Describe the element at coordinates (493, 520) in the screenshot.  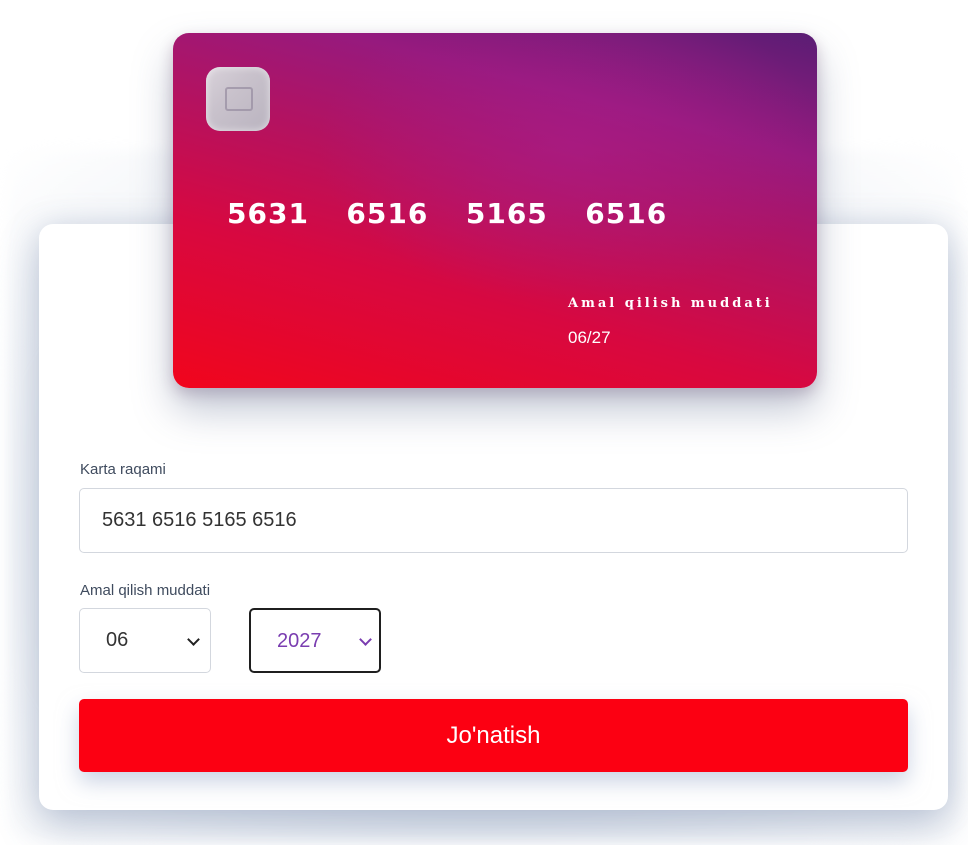
I see `card-number-input` at that location.